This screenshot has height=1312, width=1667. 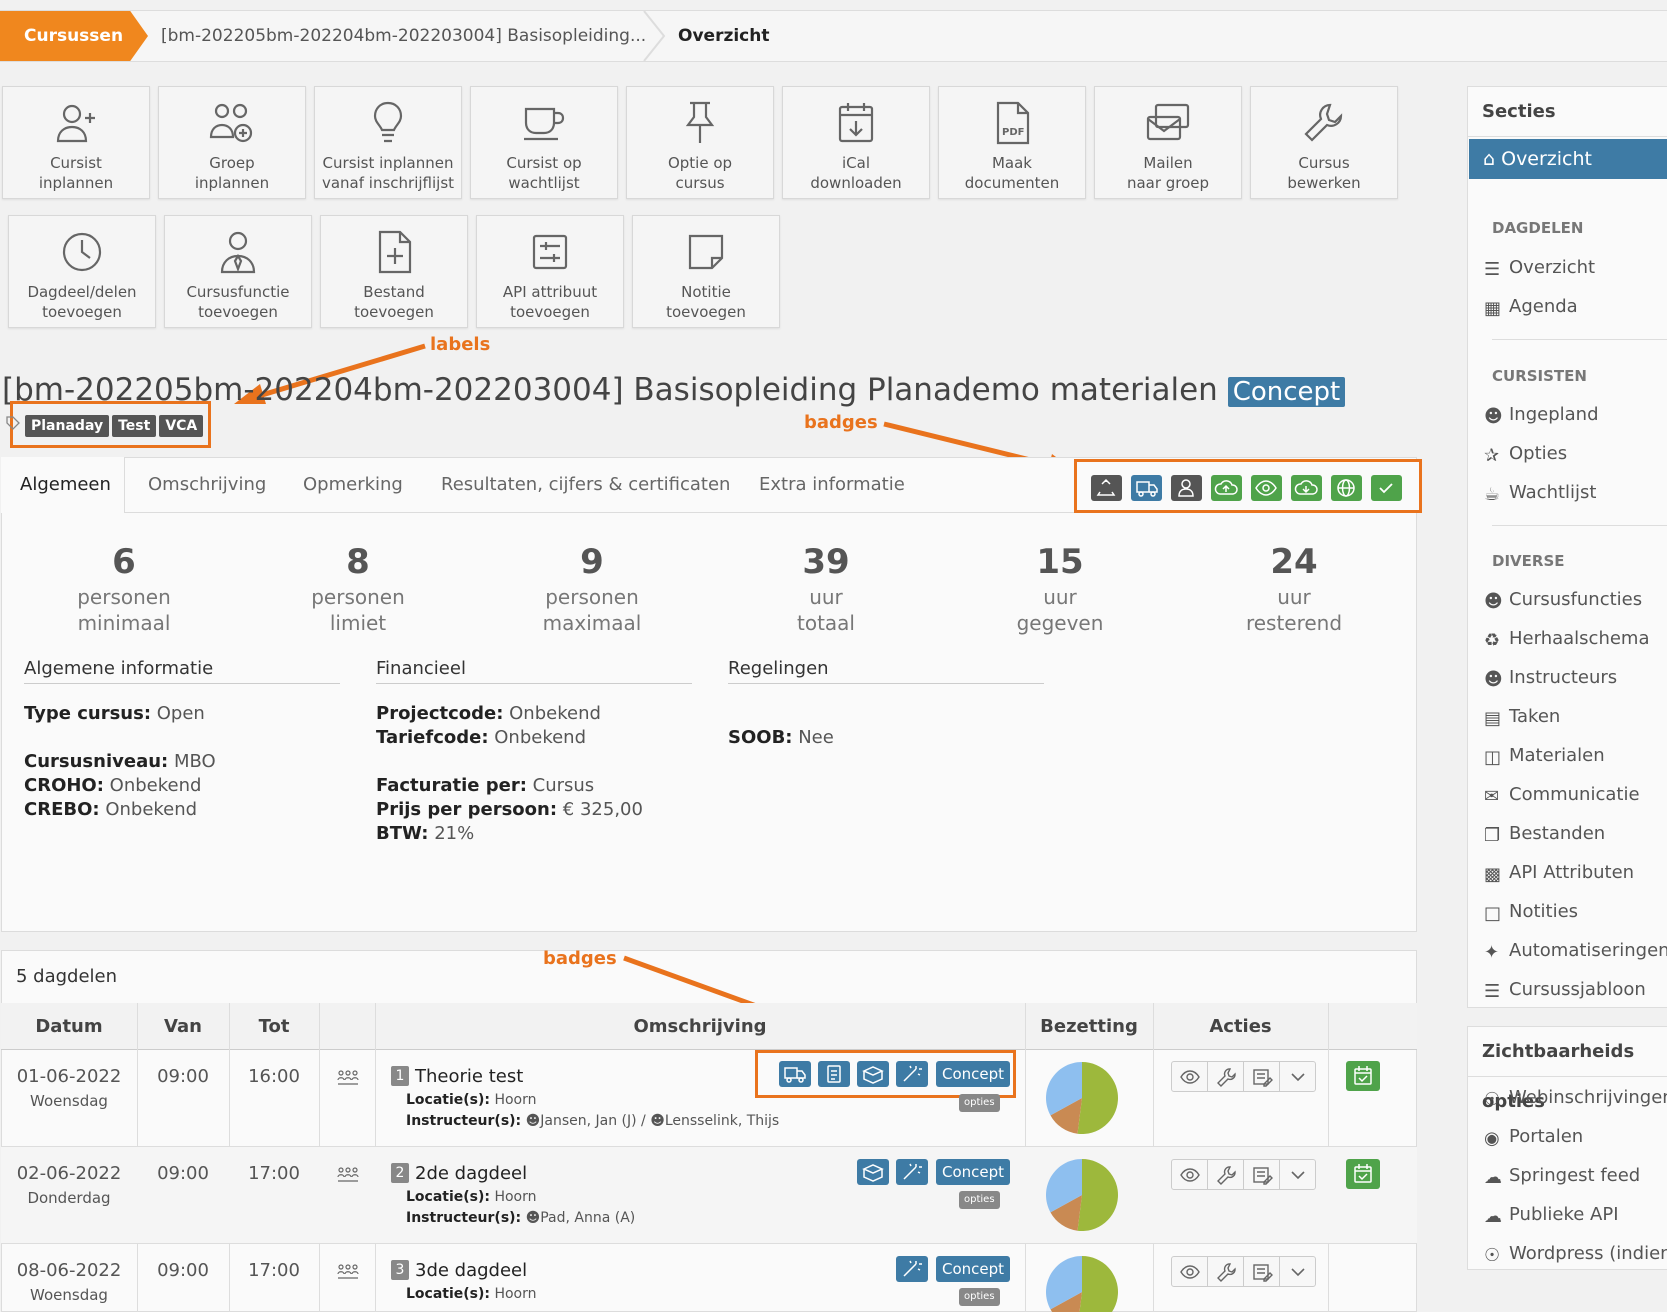 I want to click on daypart-title: 3de dagdeel, so click(x=471, y=1270).